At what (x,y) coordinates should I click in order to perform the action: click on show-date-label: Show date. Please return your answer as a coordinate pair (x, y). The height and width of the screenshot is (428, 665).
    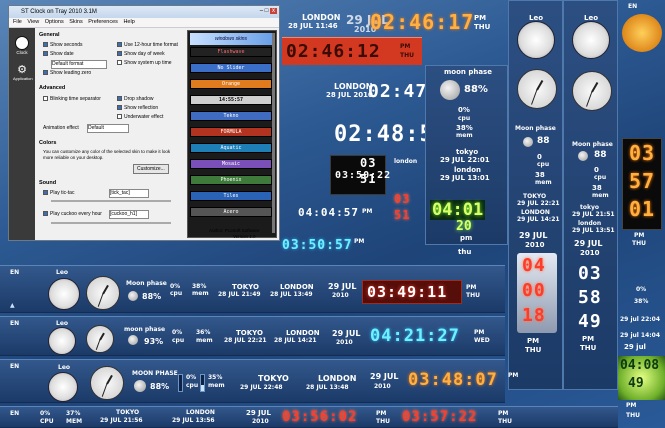
    Looking at the image, I should click on (62, 54).